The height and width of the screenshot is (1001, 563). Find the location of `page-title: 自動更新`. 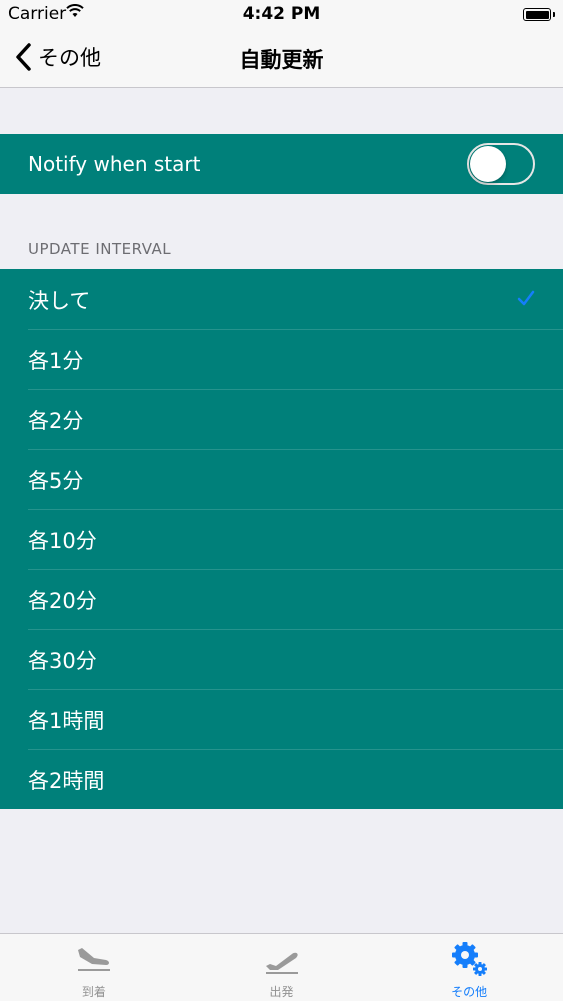

page-title: 自動更新 is located at coordinates (281, 60).